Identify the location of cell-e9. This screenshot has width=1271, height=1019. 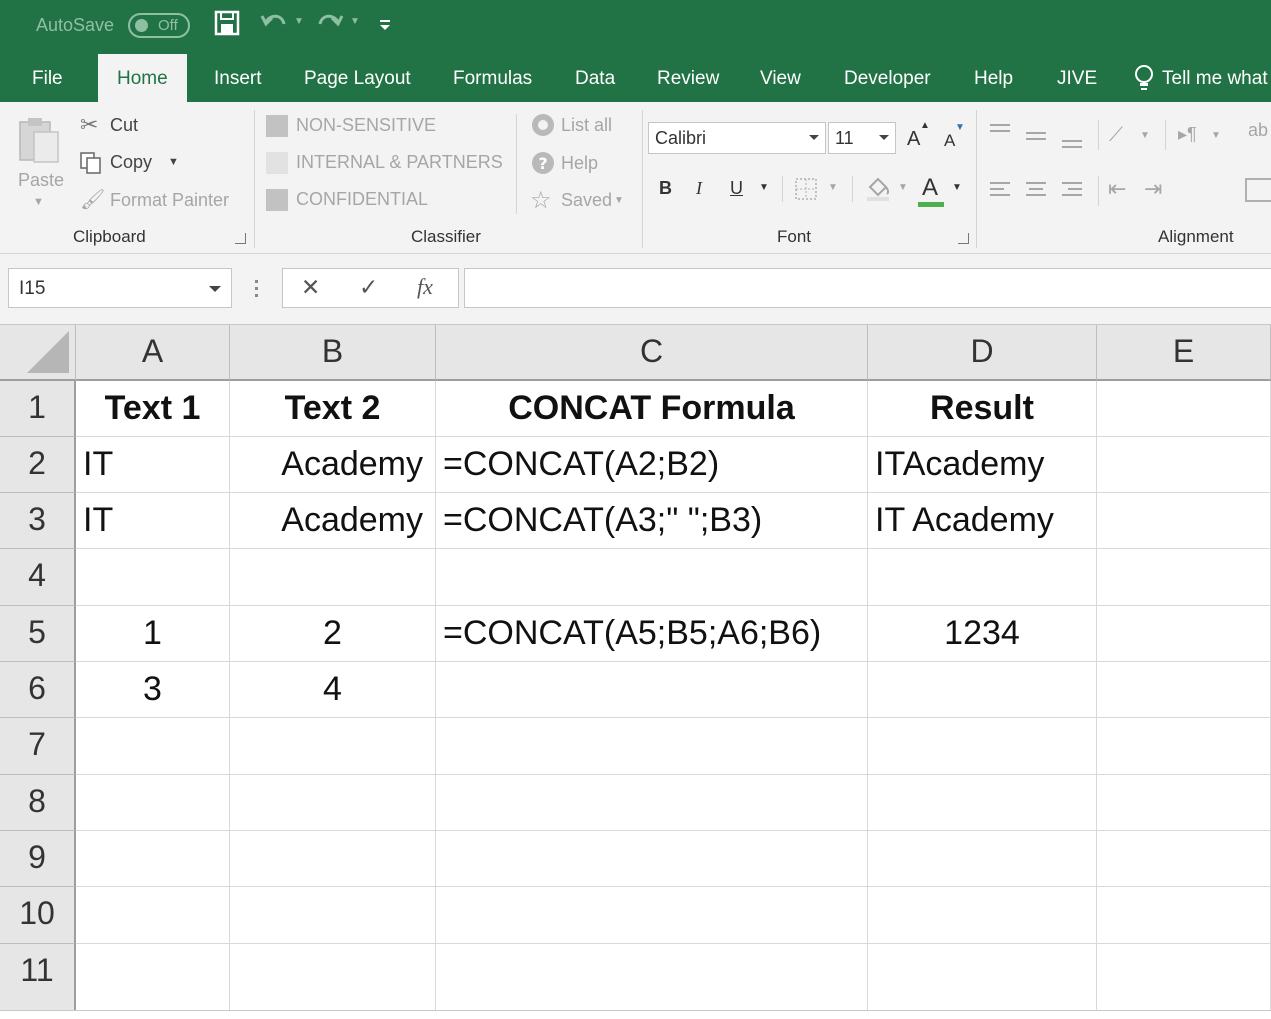
(1184, 859).